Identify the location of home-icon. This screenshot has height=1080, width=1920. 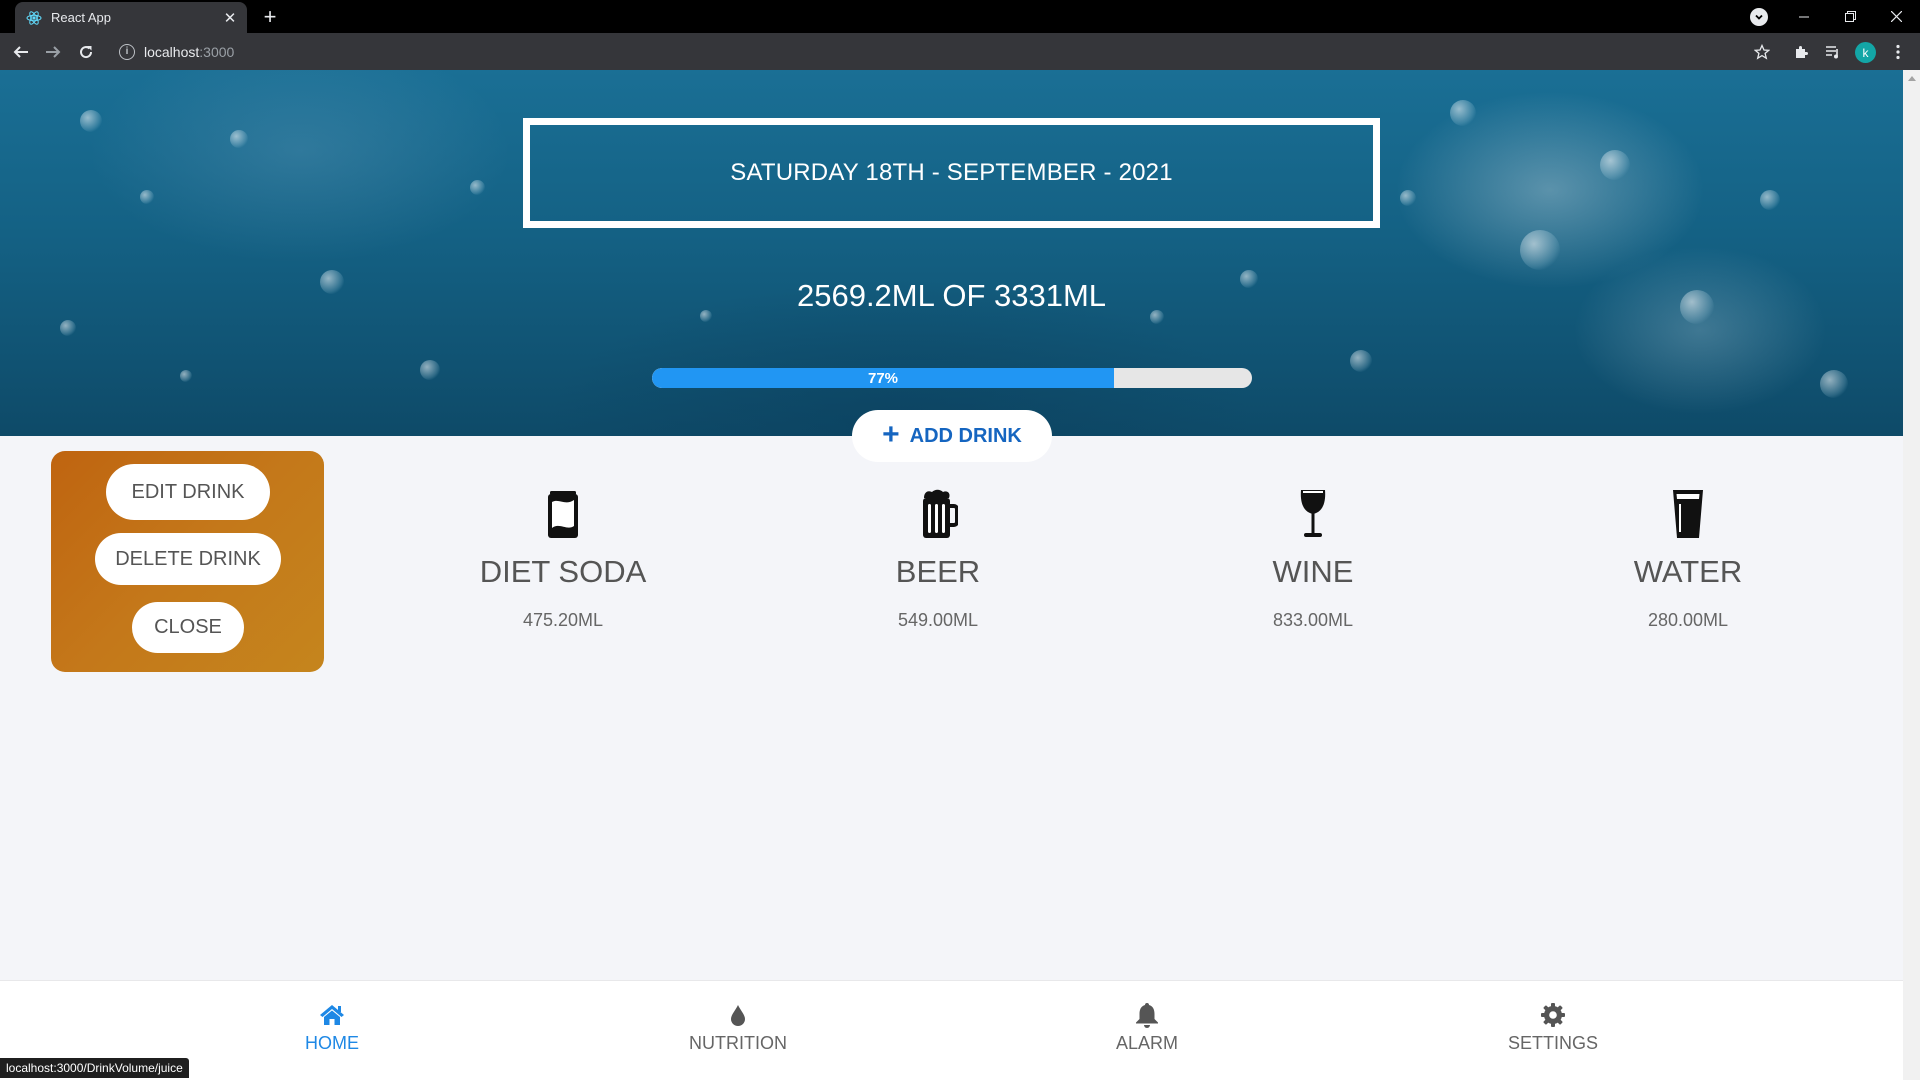
(332, 1015).